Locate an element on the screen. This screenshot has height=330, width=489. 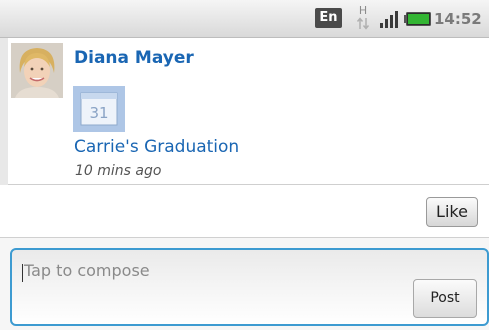
post-timestamp: 10 mins ago is located at coordinates (118, 171).